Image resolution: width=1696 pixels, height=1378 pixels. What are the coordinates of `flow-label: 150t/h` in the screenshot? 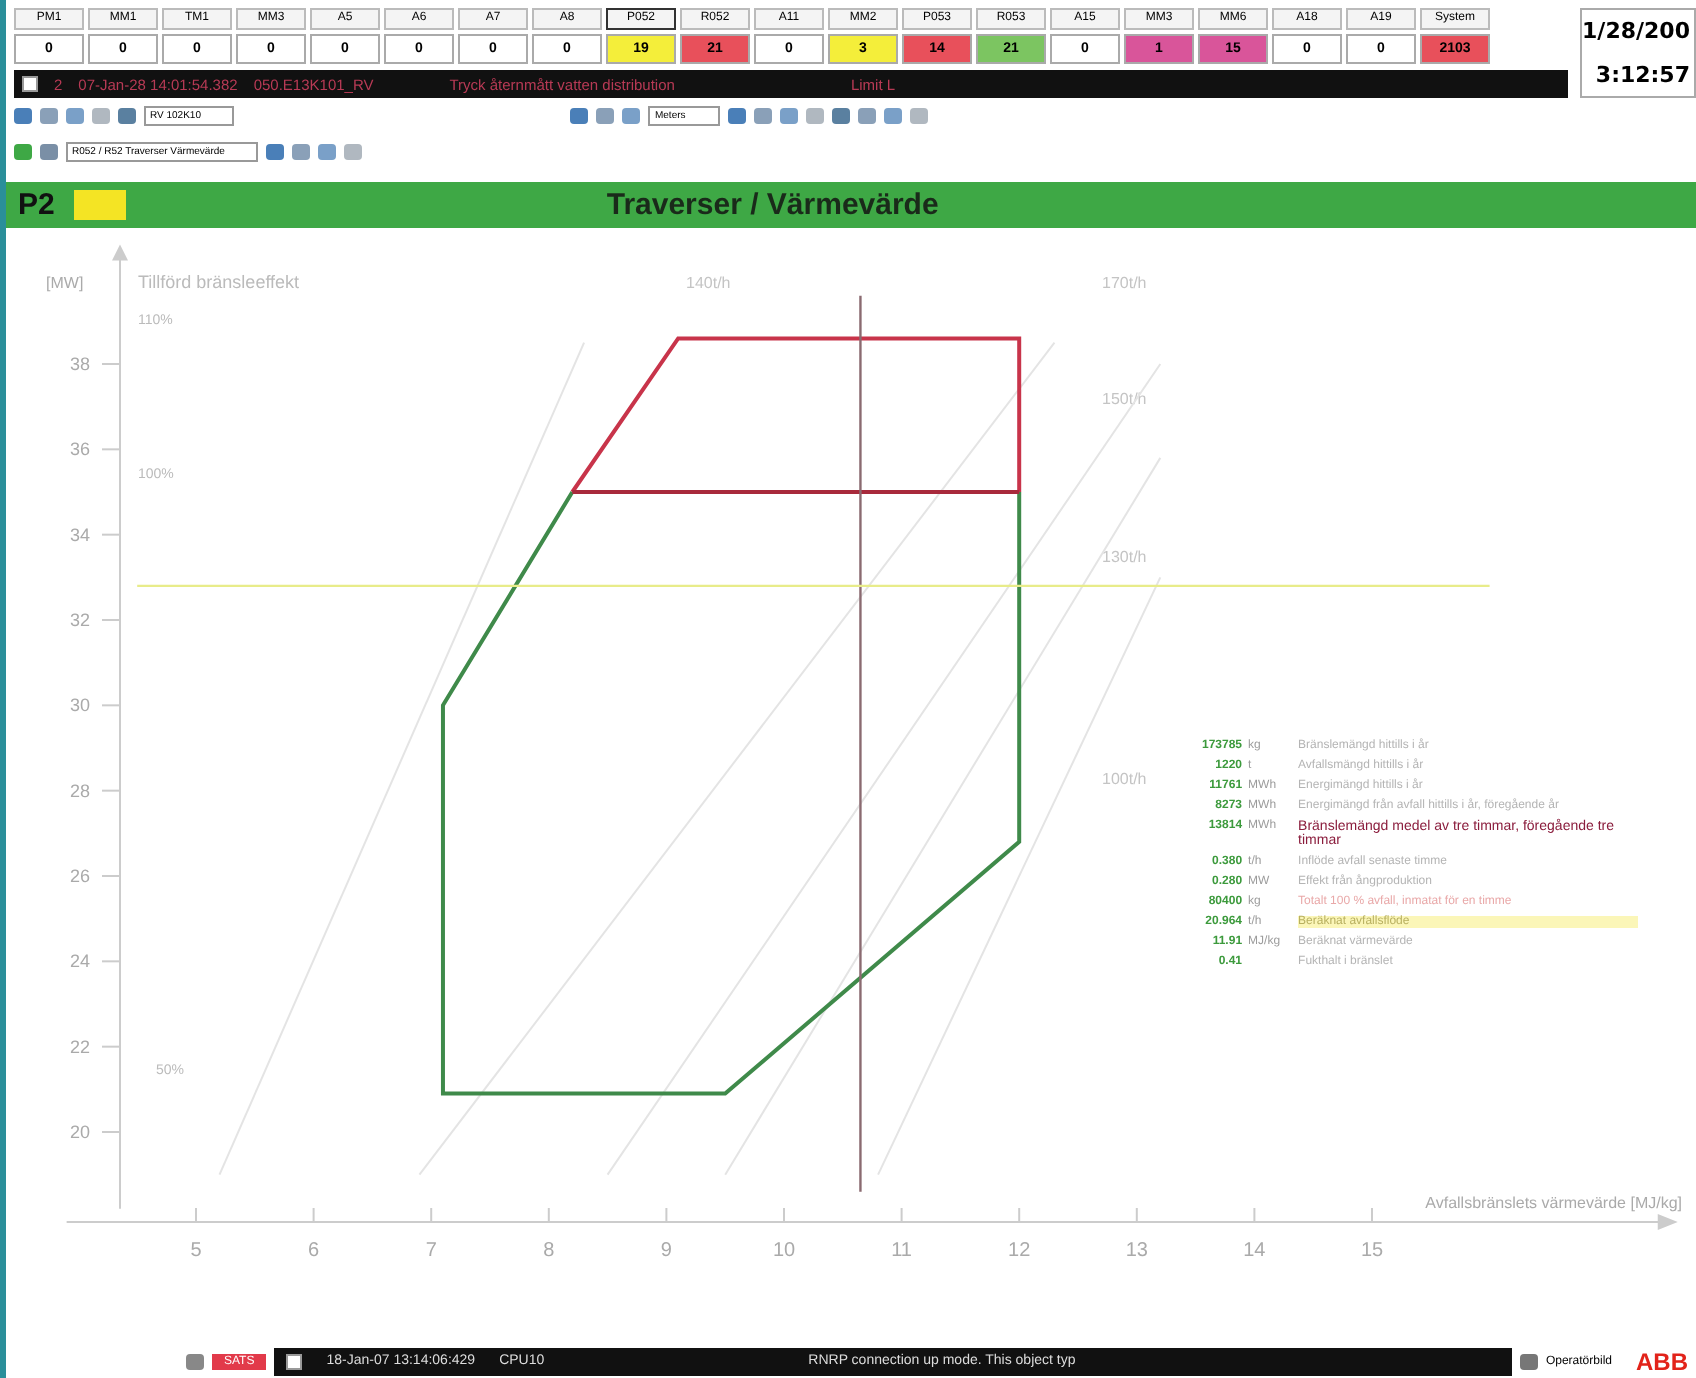 It's located at (1124, 399).